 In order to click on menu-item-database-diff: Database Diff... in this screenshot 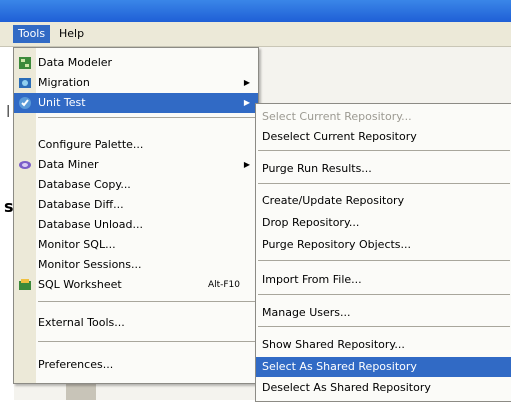, I will do `click(136, 205)`.